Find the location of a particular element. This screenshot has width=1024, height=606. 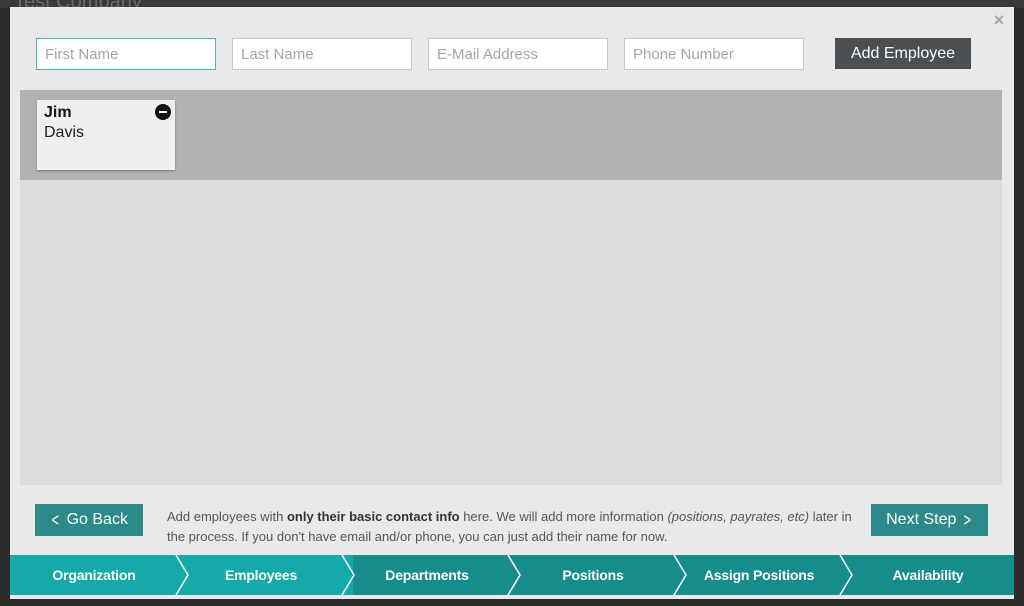

next-step-label: Next Step is located at coordinates (921, 519).